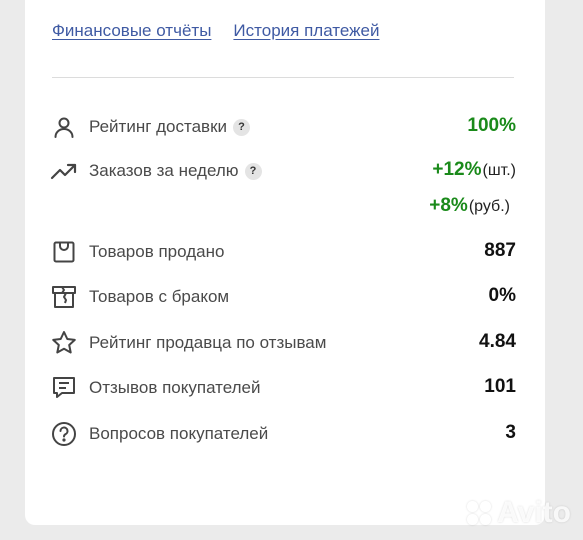 Image resolution: width=583 pixels, height=540 pixels. What do you see at coordinates (457, 169) in the screenshot?
I see `weekly-orders-pcs-value: +12%` at bounding box center [457, 169].